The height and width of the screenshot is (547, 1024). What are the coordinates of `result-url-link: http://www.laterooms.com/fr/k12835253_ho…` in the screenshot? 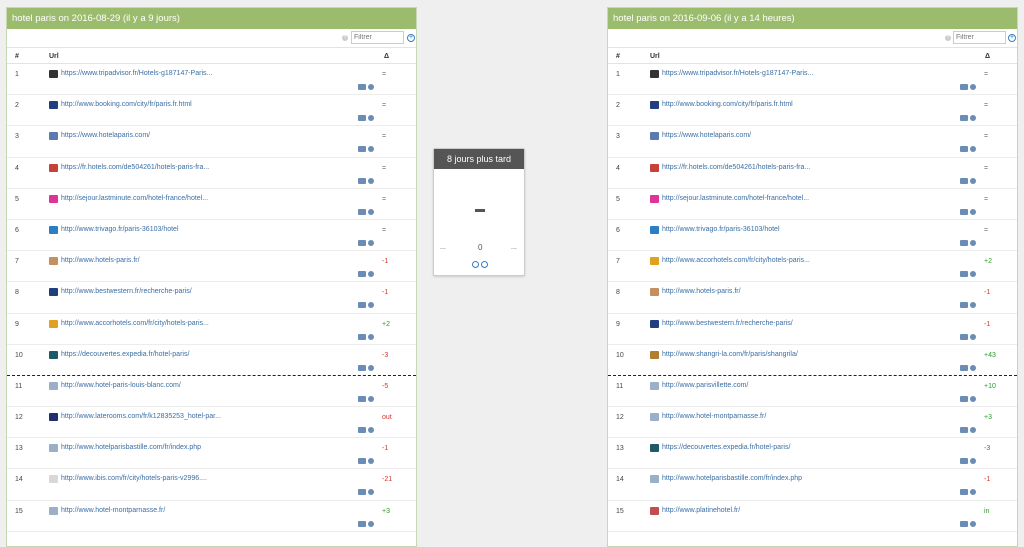 It's located at (141, 416).